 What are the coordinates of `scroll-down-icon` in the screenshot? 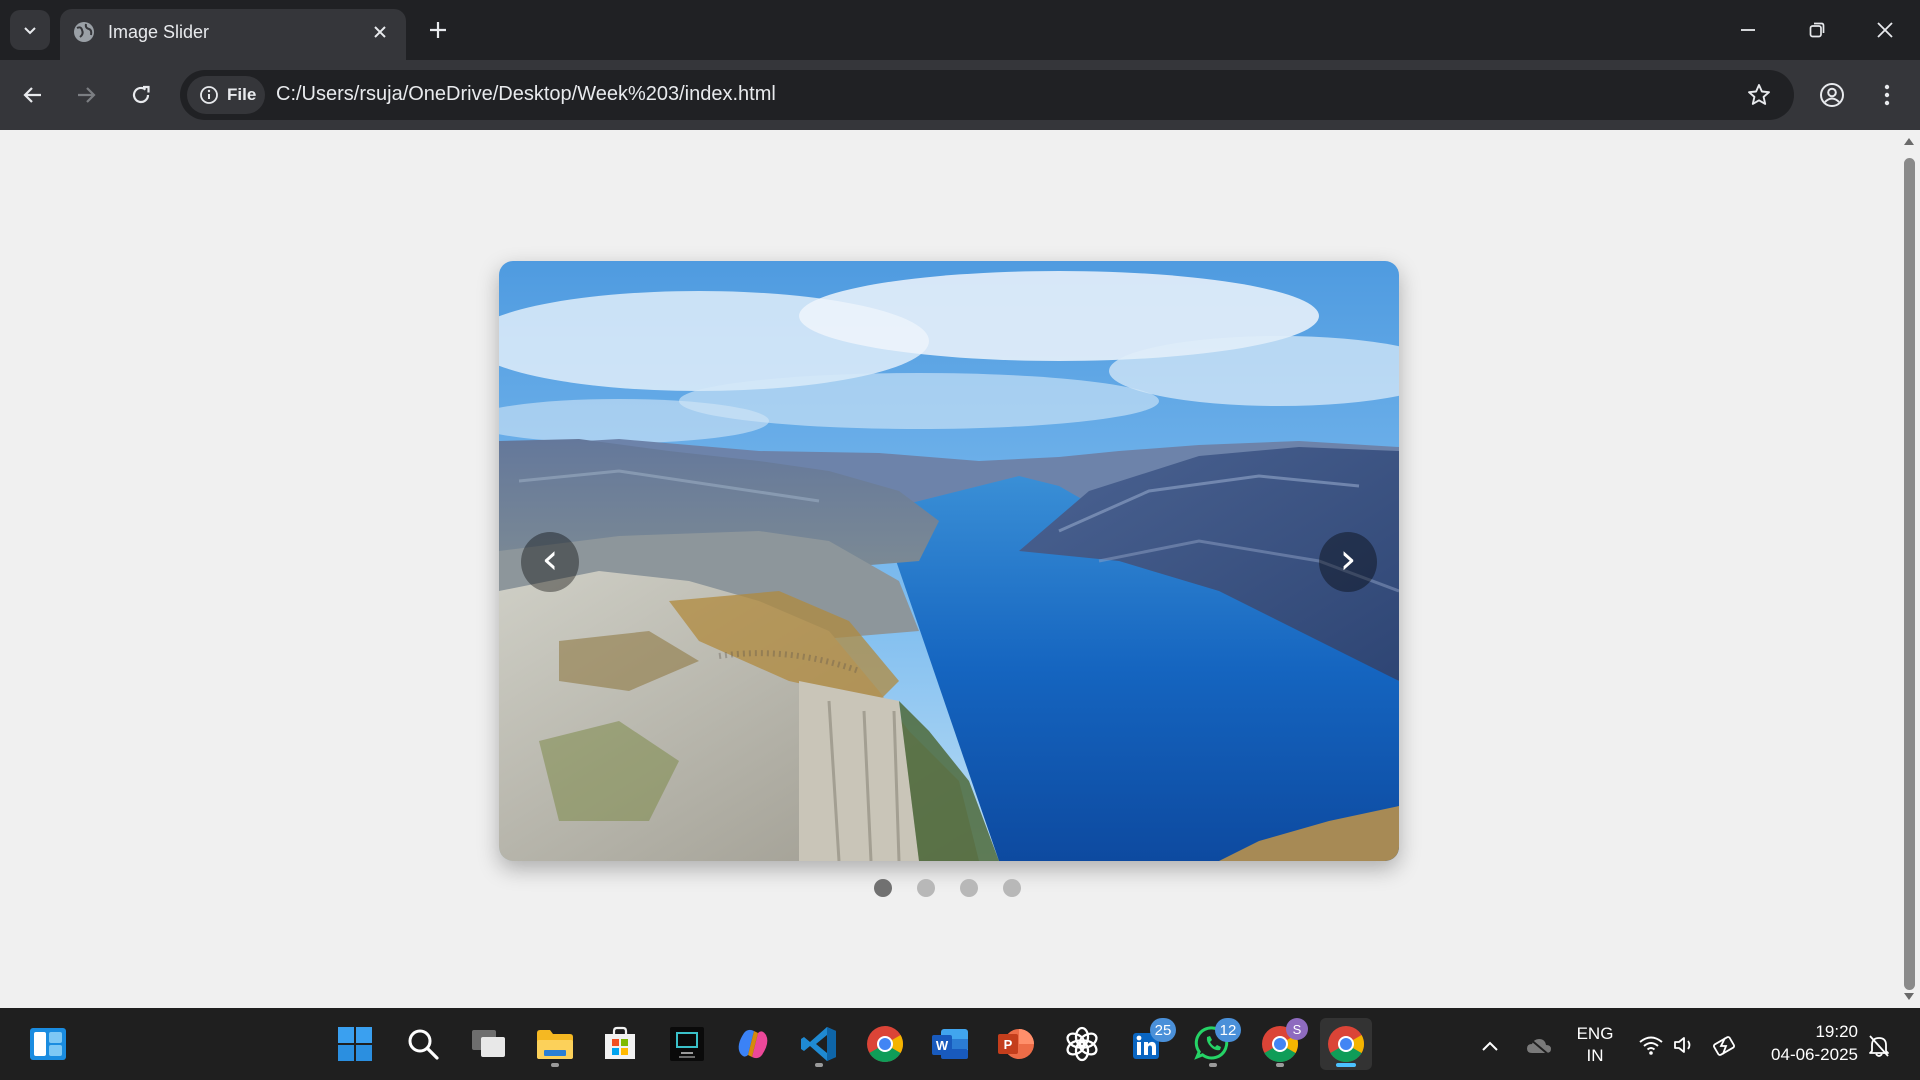 It's located at (1909, 997).